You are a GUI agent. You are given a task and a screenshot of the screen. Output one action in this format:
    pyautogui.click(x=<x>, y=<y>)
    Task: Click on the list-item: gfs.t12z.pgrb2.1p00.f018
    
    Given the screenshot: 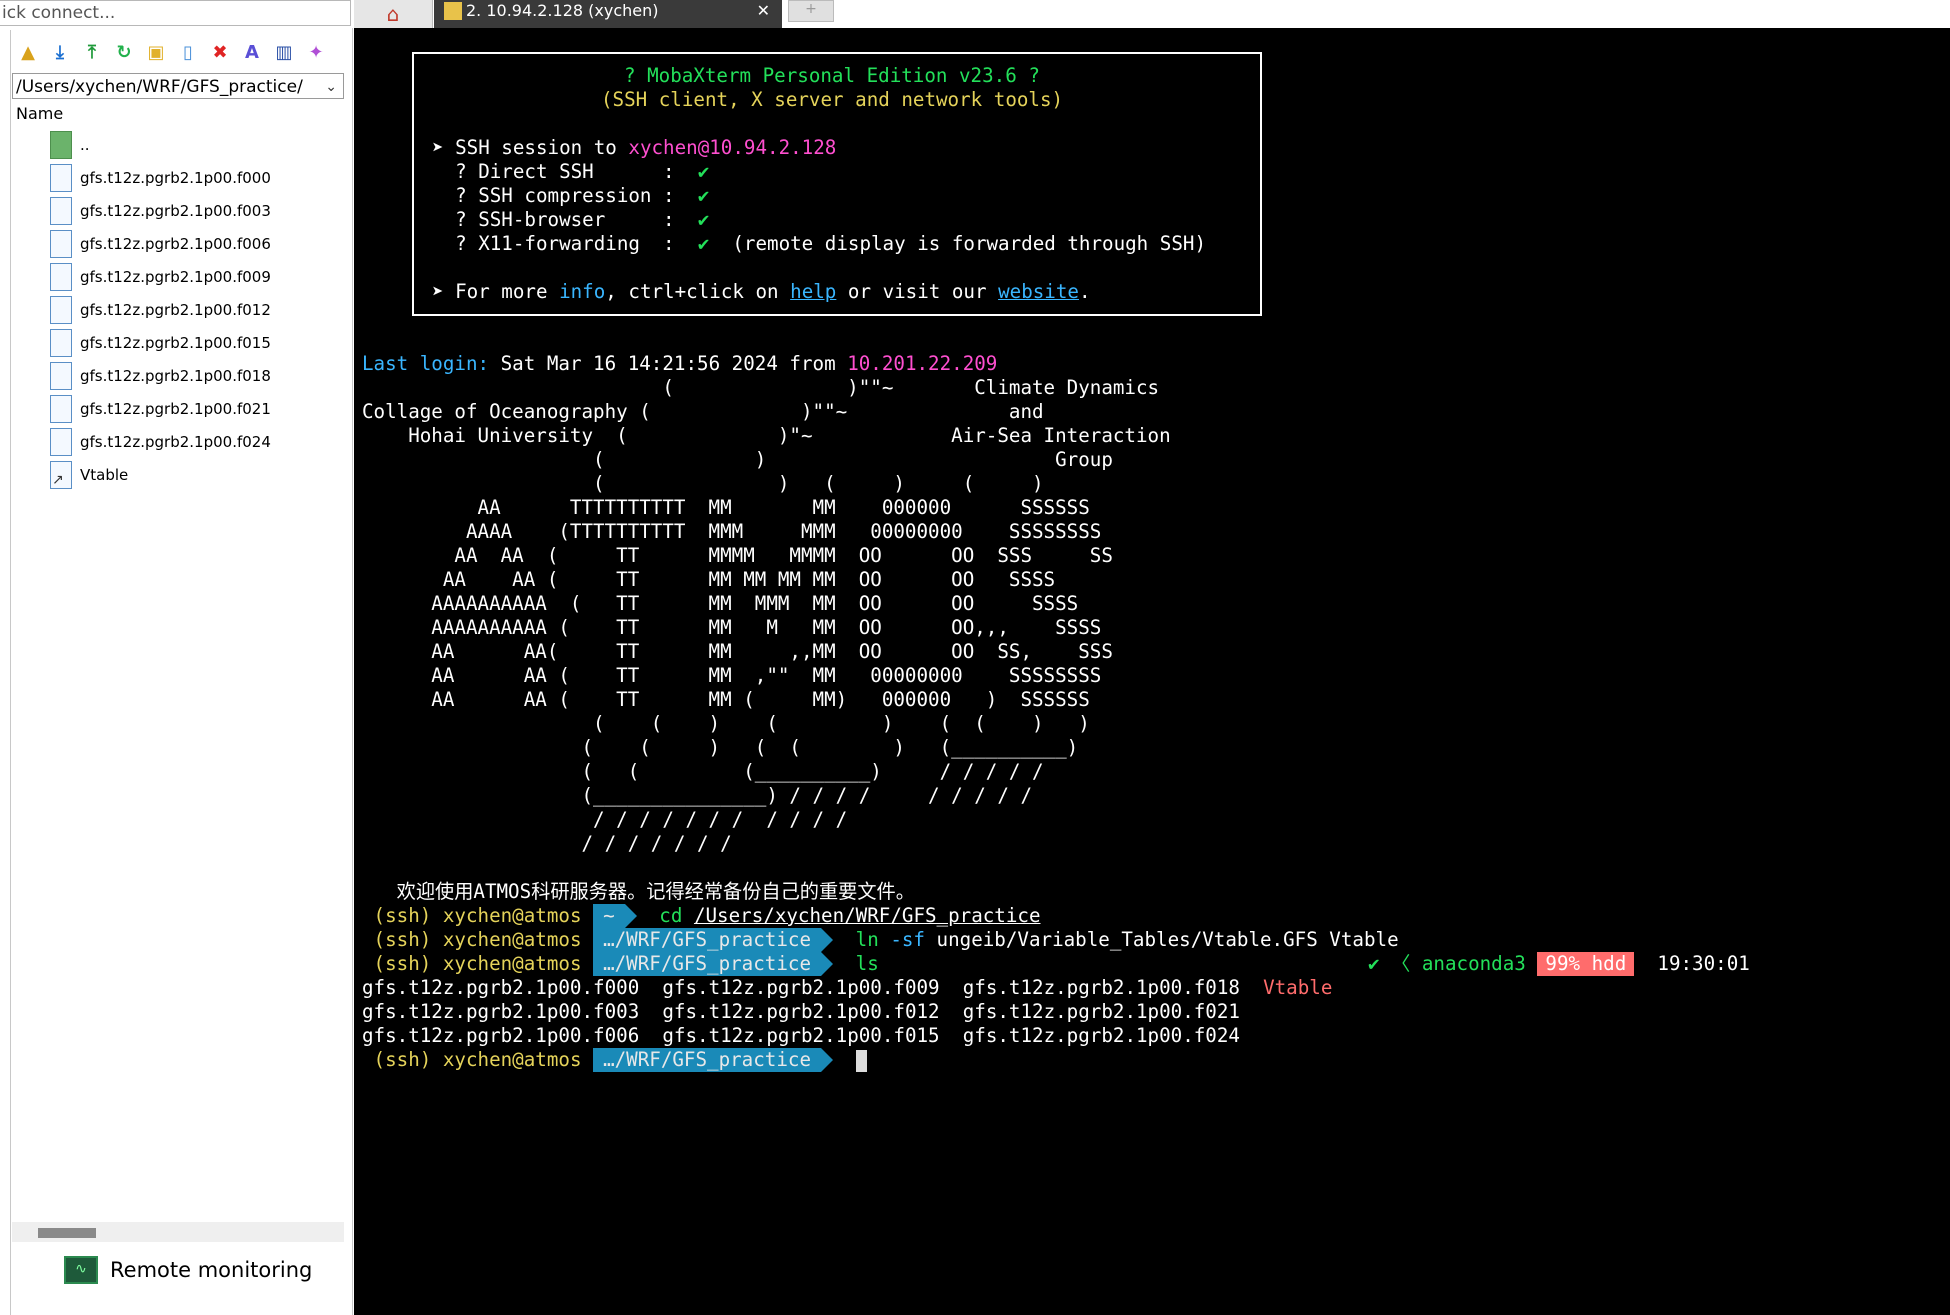 What is the action you would take?
    pyautogui.click(x=160, y=375)
    